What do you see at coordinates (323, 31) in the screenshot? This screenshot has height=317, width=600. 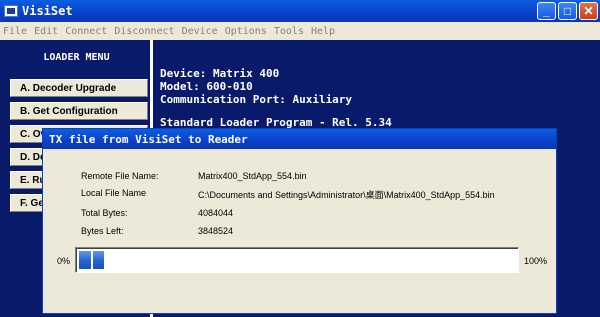 I see `menu-help: Help` at bounding box center [323, 31].